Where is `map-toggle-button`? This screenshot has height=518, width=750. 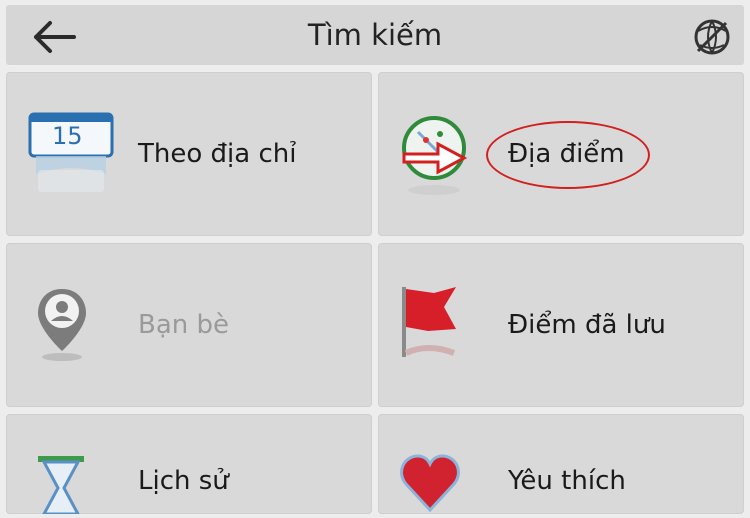
map-toggle-button is located at coordinates (712, 37).